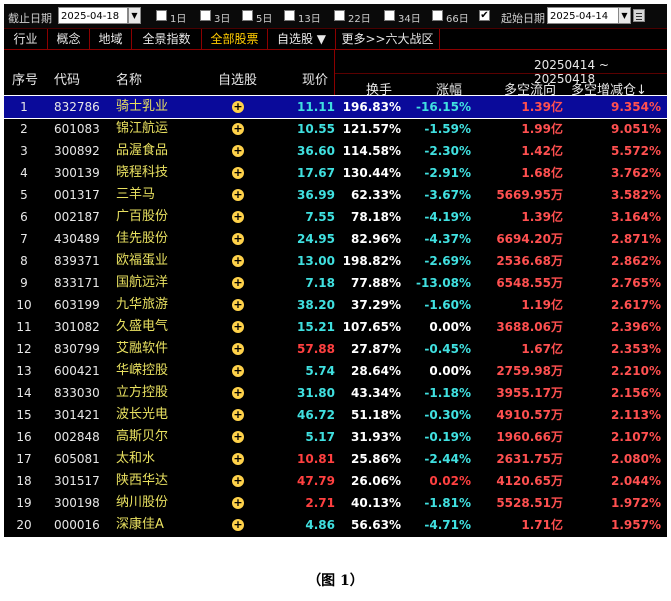 The width and height of the screenshot is (671, 601). I want to click on start-date-checkbox: ✔, so click(484, 15).